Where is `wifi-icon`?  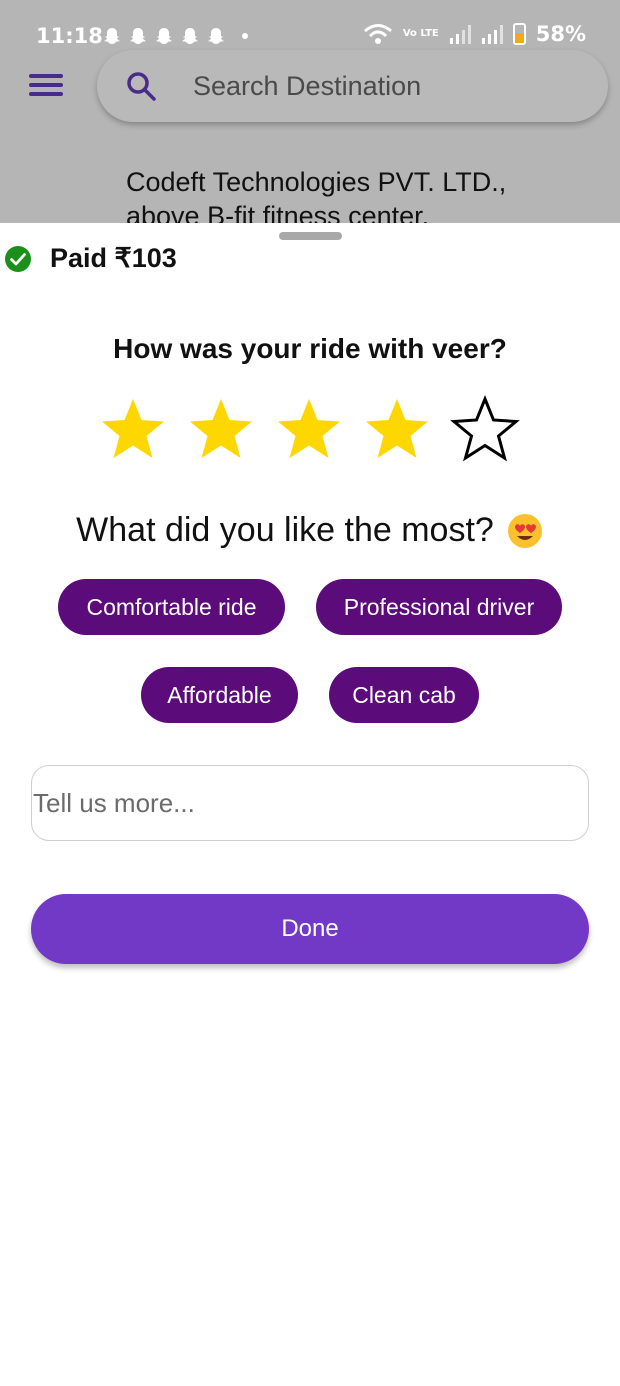 wifi-icon is located at coordinates (377, 34).